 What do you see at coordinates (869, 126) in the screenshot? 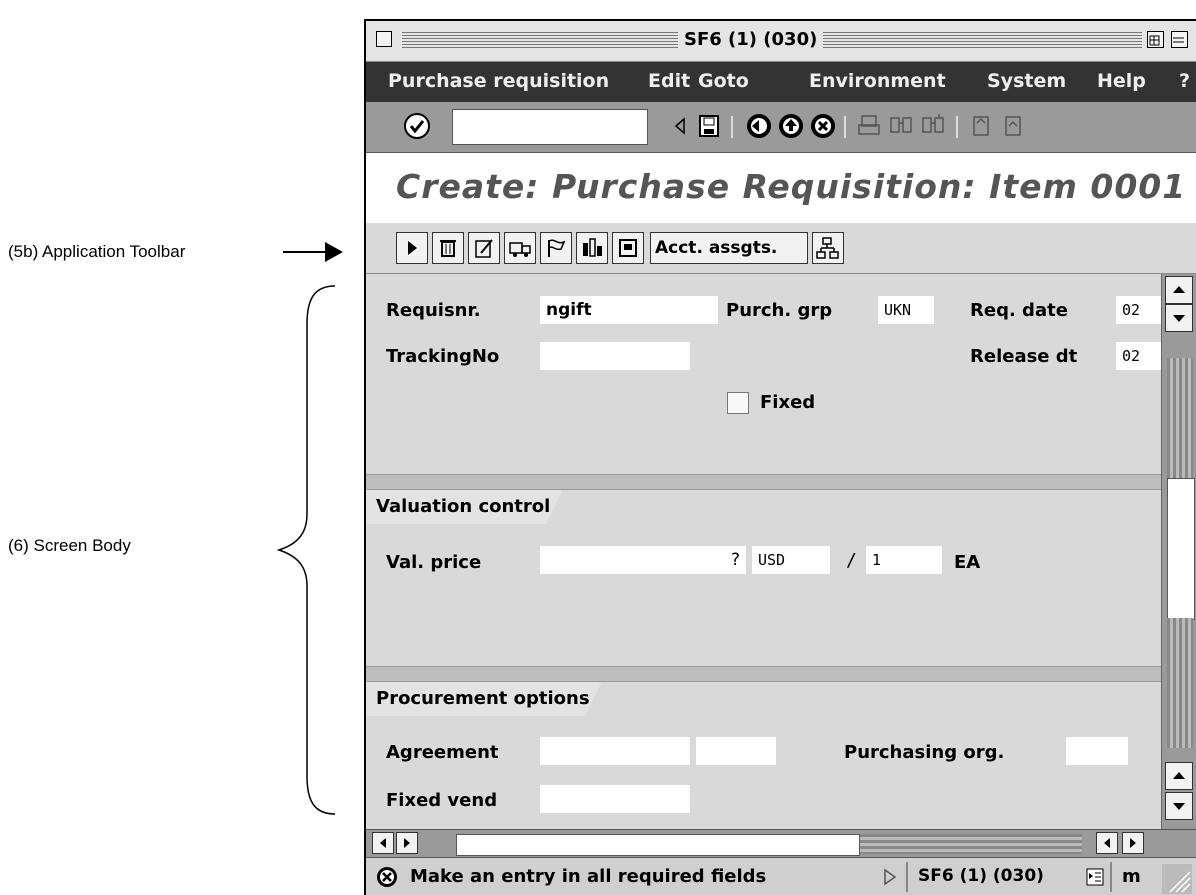
I see `print-icon` at bounding box center [869, 126].